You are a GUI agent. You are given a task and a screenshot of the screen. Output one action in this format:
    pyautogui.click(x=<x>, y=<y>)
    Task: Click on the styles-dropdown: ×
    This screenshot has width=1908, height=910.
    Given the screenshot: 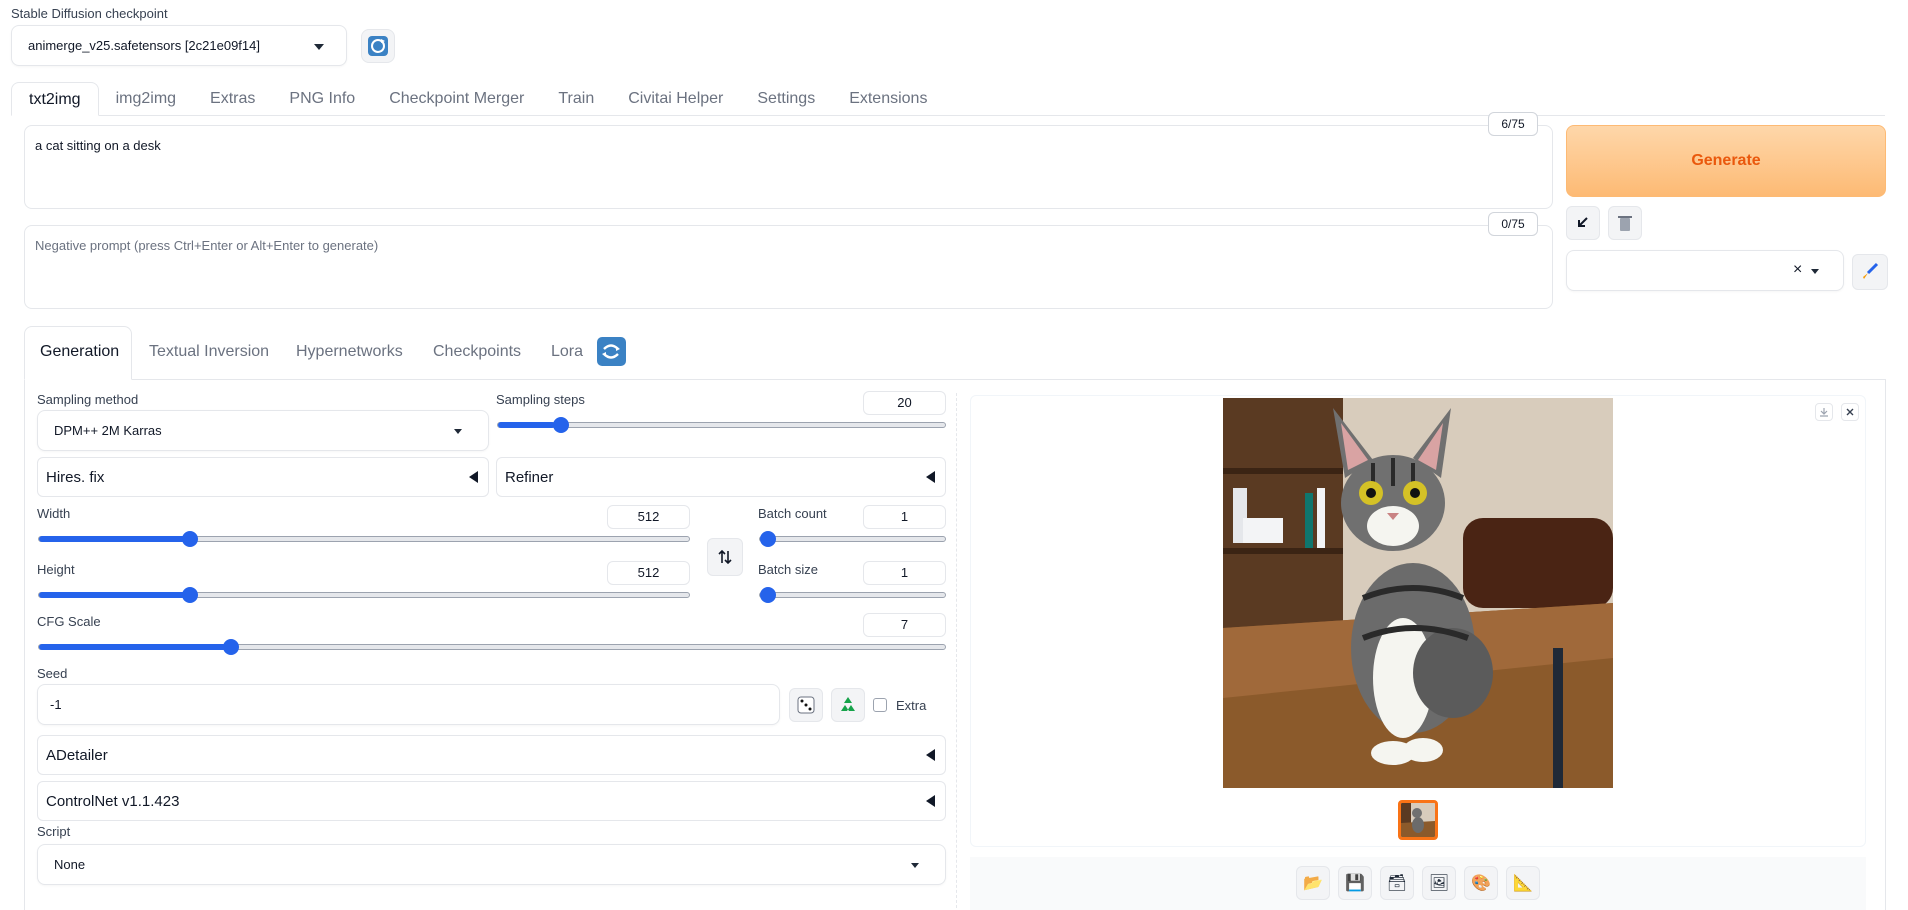 What is the action you would take?
    pyautogui.click(x=1705, y=270)
    